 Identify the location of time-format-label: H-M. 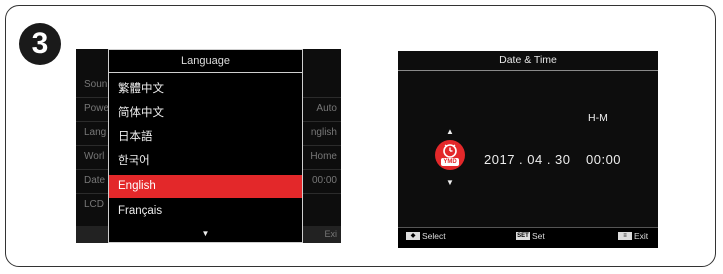
(598, 118).